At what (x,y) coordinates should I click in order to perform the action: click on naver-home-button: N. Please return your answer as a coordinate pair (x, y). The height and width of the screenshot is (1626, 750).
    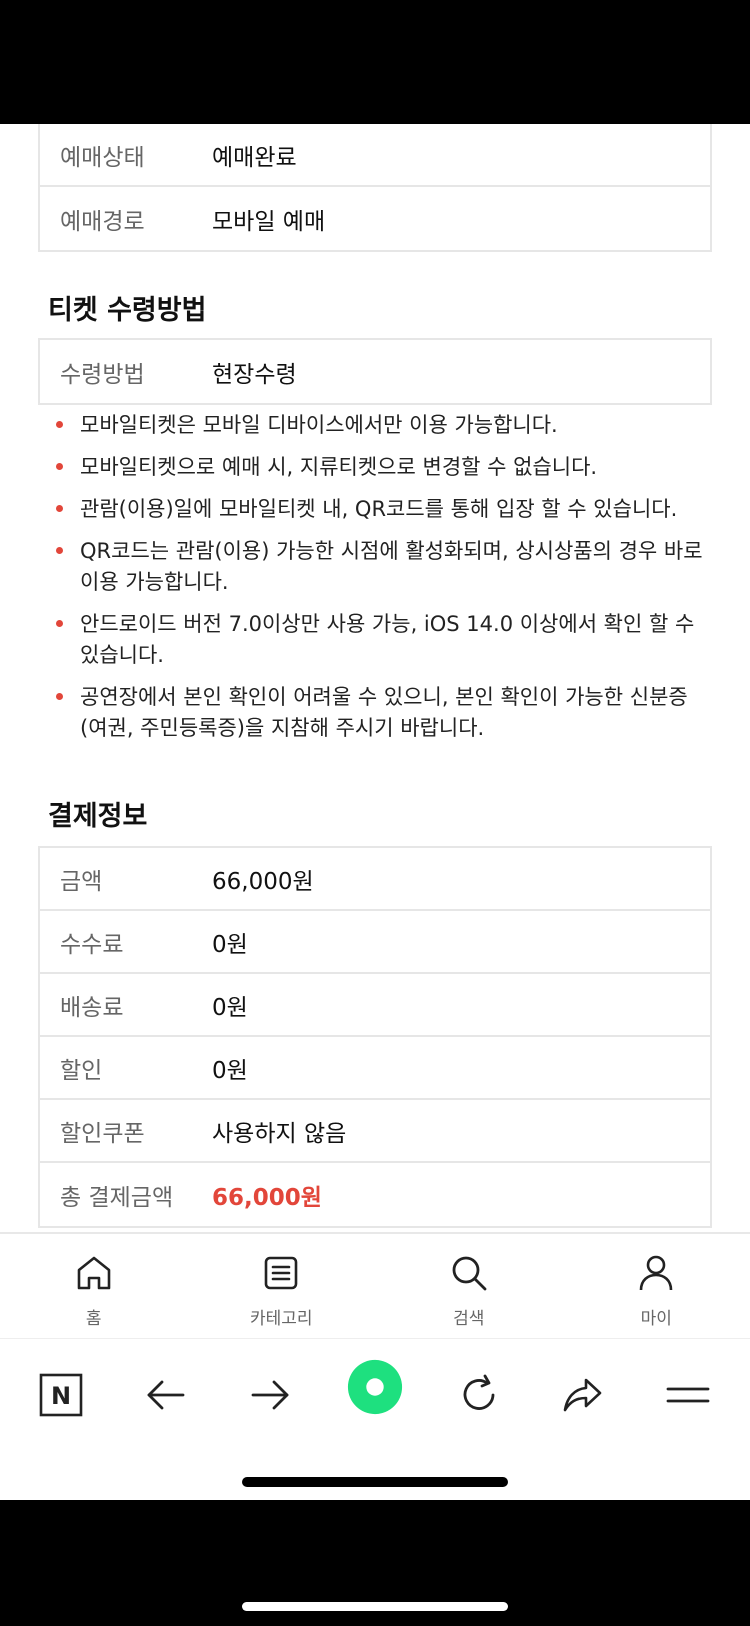
    Looking at the image, I should click on (61, 1395).